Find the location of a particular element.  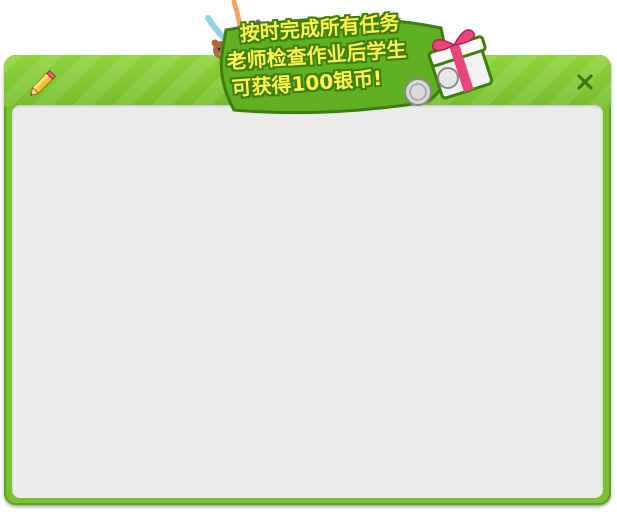

reward-banner-text: 按时完成所有任务 老师检查作业后学生 可获得100银币! is located at coordinates (338, 54).